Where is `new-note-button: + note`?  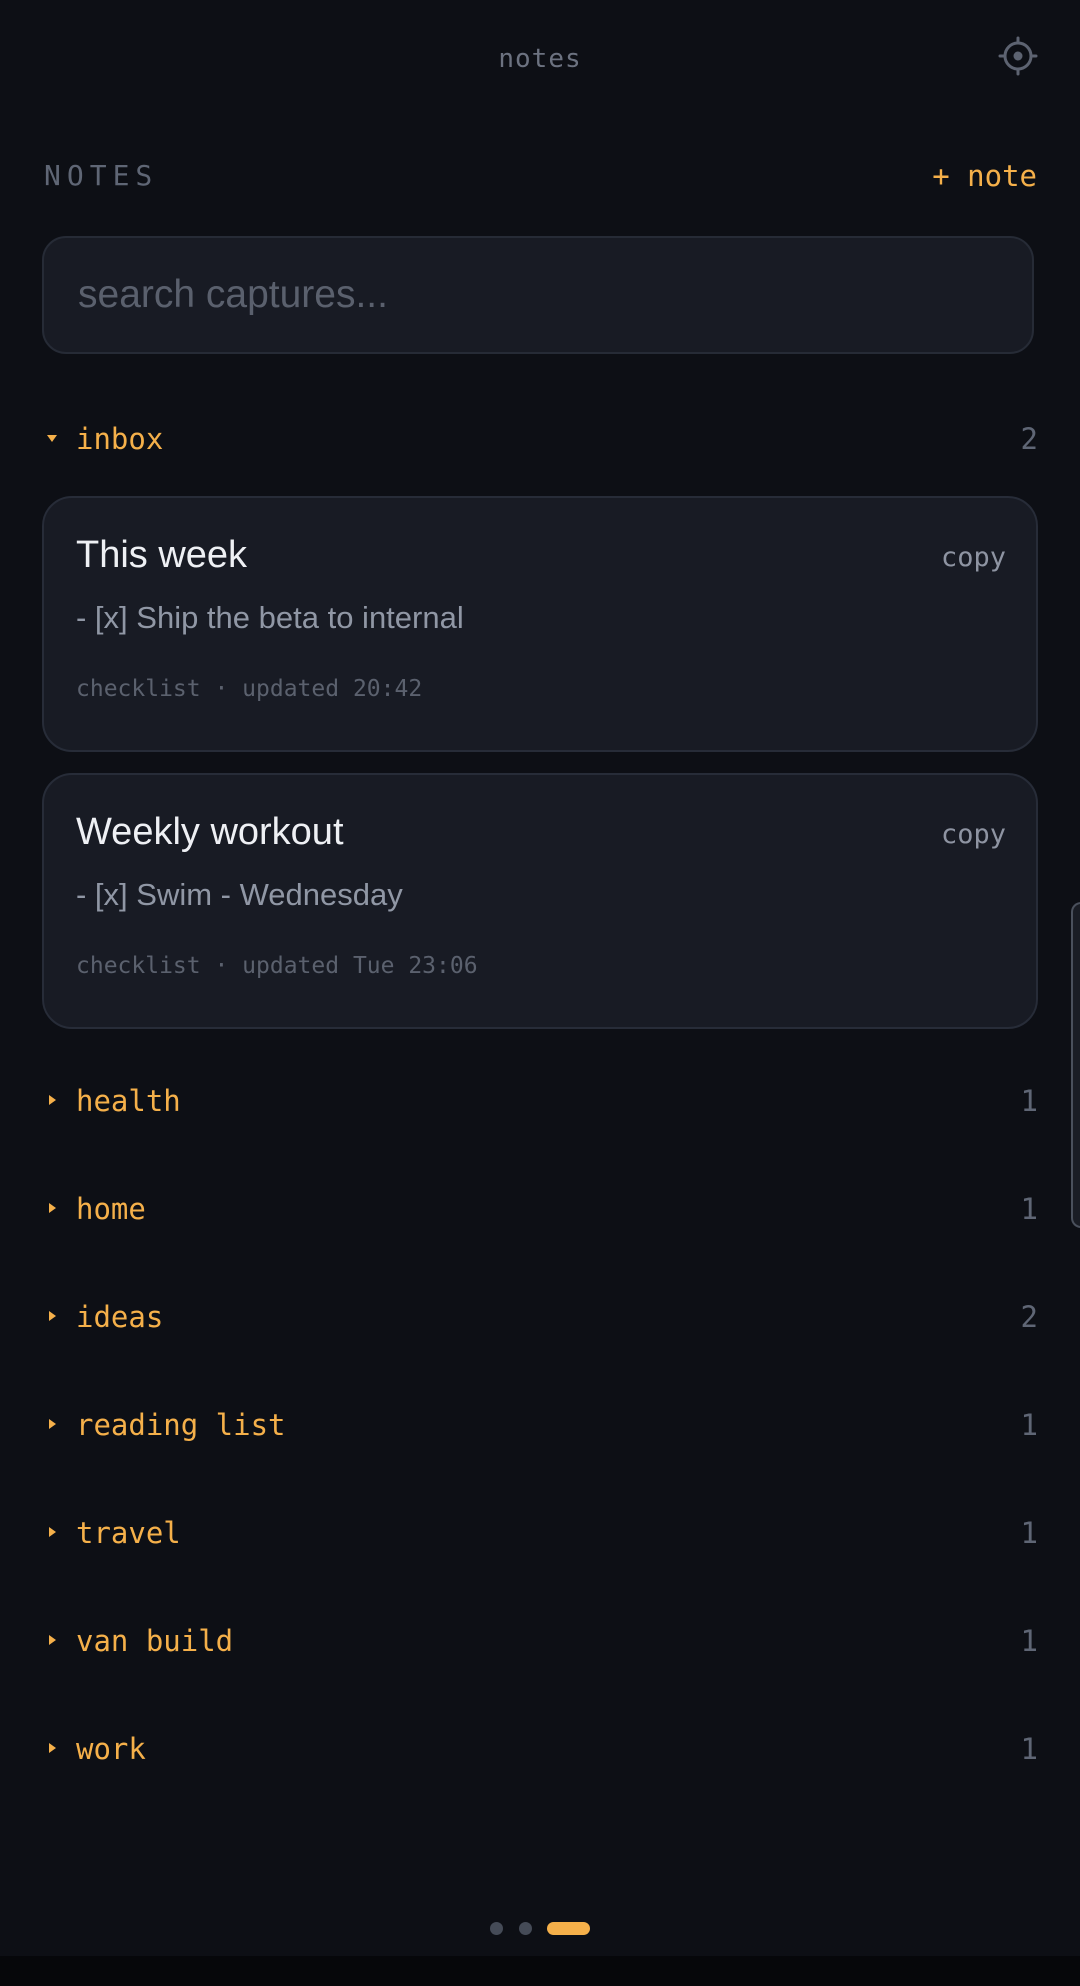 new-note-button: + note is located at coordinates (984, 176).